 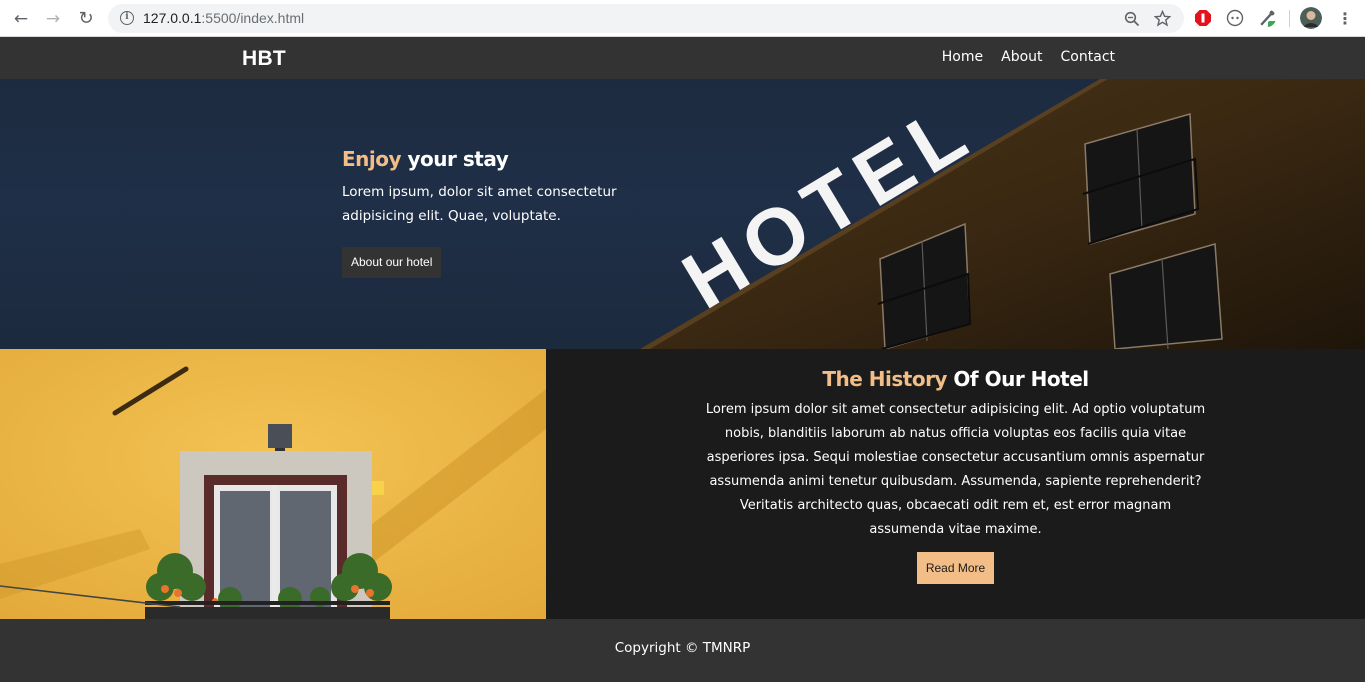 I want to click on toolbar-separator, so click(x=1289, y=18).